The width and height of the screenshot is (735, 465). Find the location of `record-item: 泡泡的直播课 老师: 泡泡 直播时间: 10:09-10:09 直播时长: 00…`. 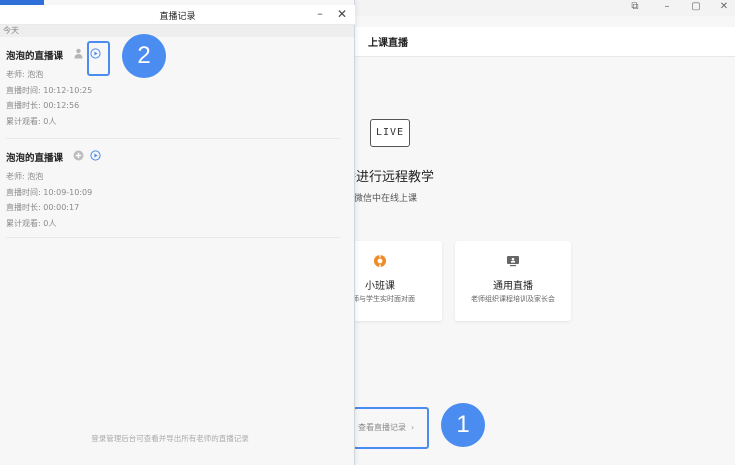

record-item: 泡泡的直播课 老师: 泡泡 直播时间: 10:09-10:09 直播时长: 00… is located at coordinates (173, 194).